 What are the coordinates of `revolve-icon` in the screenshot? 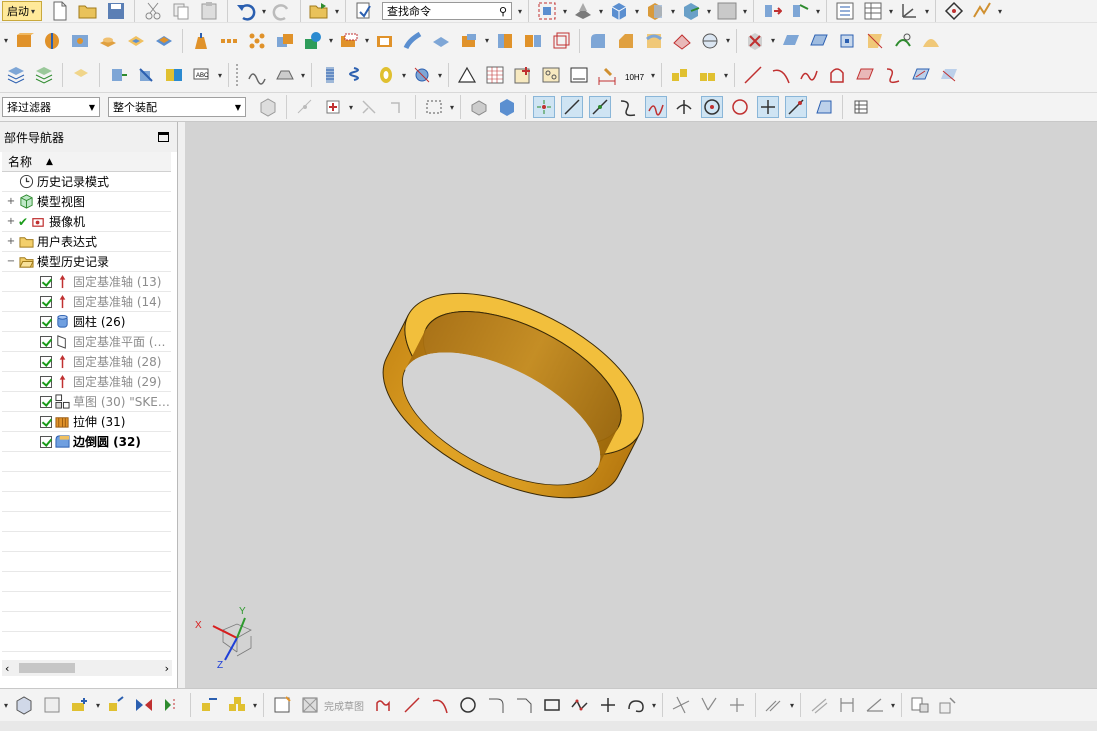 It's located at (52, 41).